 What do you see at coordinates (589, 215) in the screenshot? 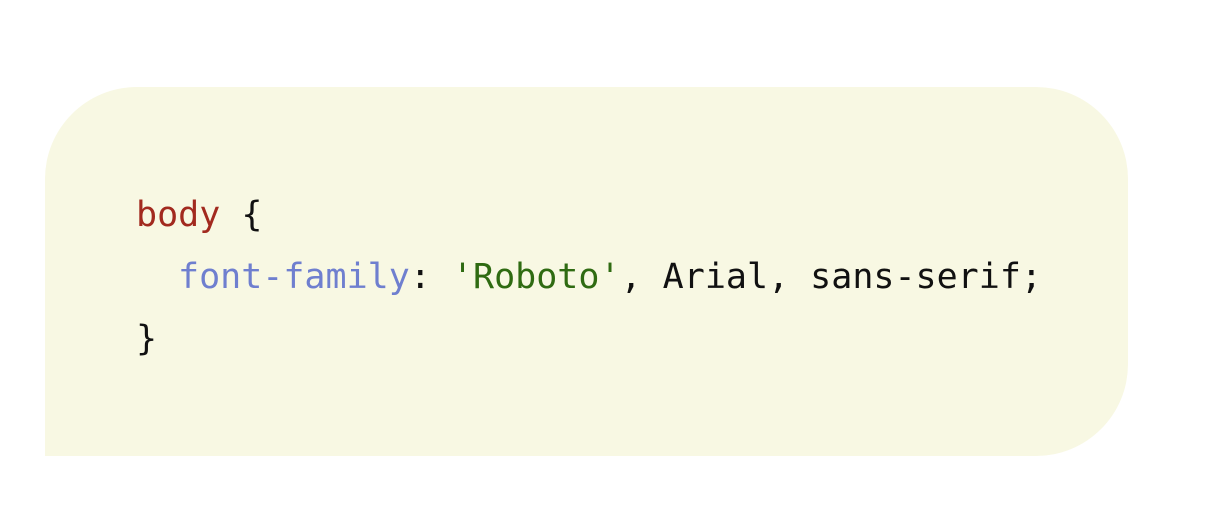
I see `code-line-1: body {` at bounding box center [589, 215].